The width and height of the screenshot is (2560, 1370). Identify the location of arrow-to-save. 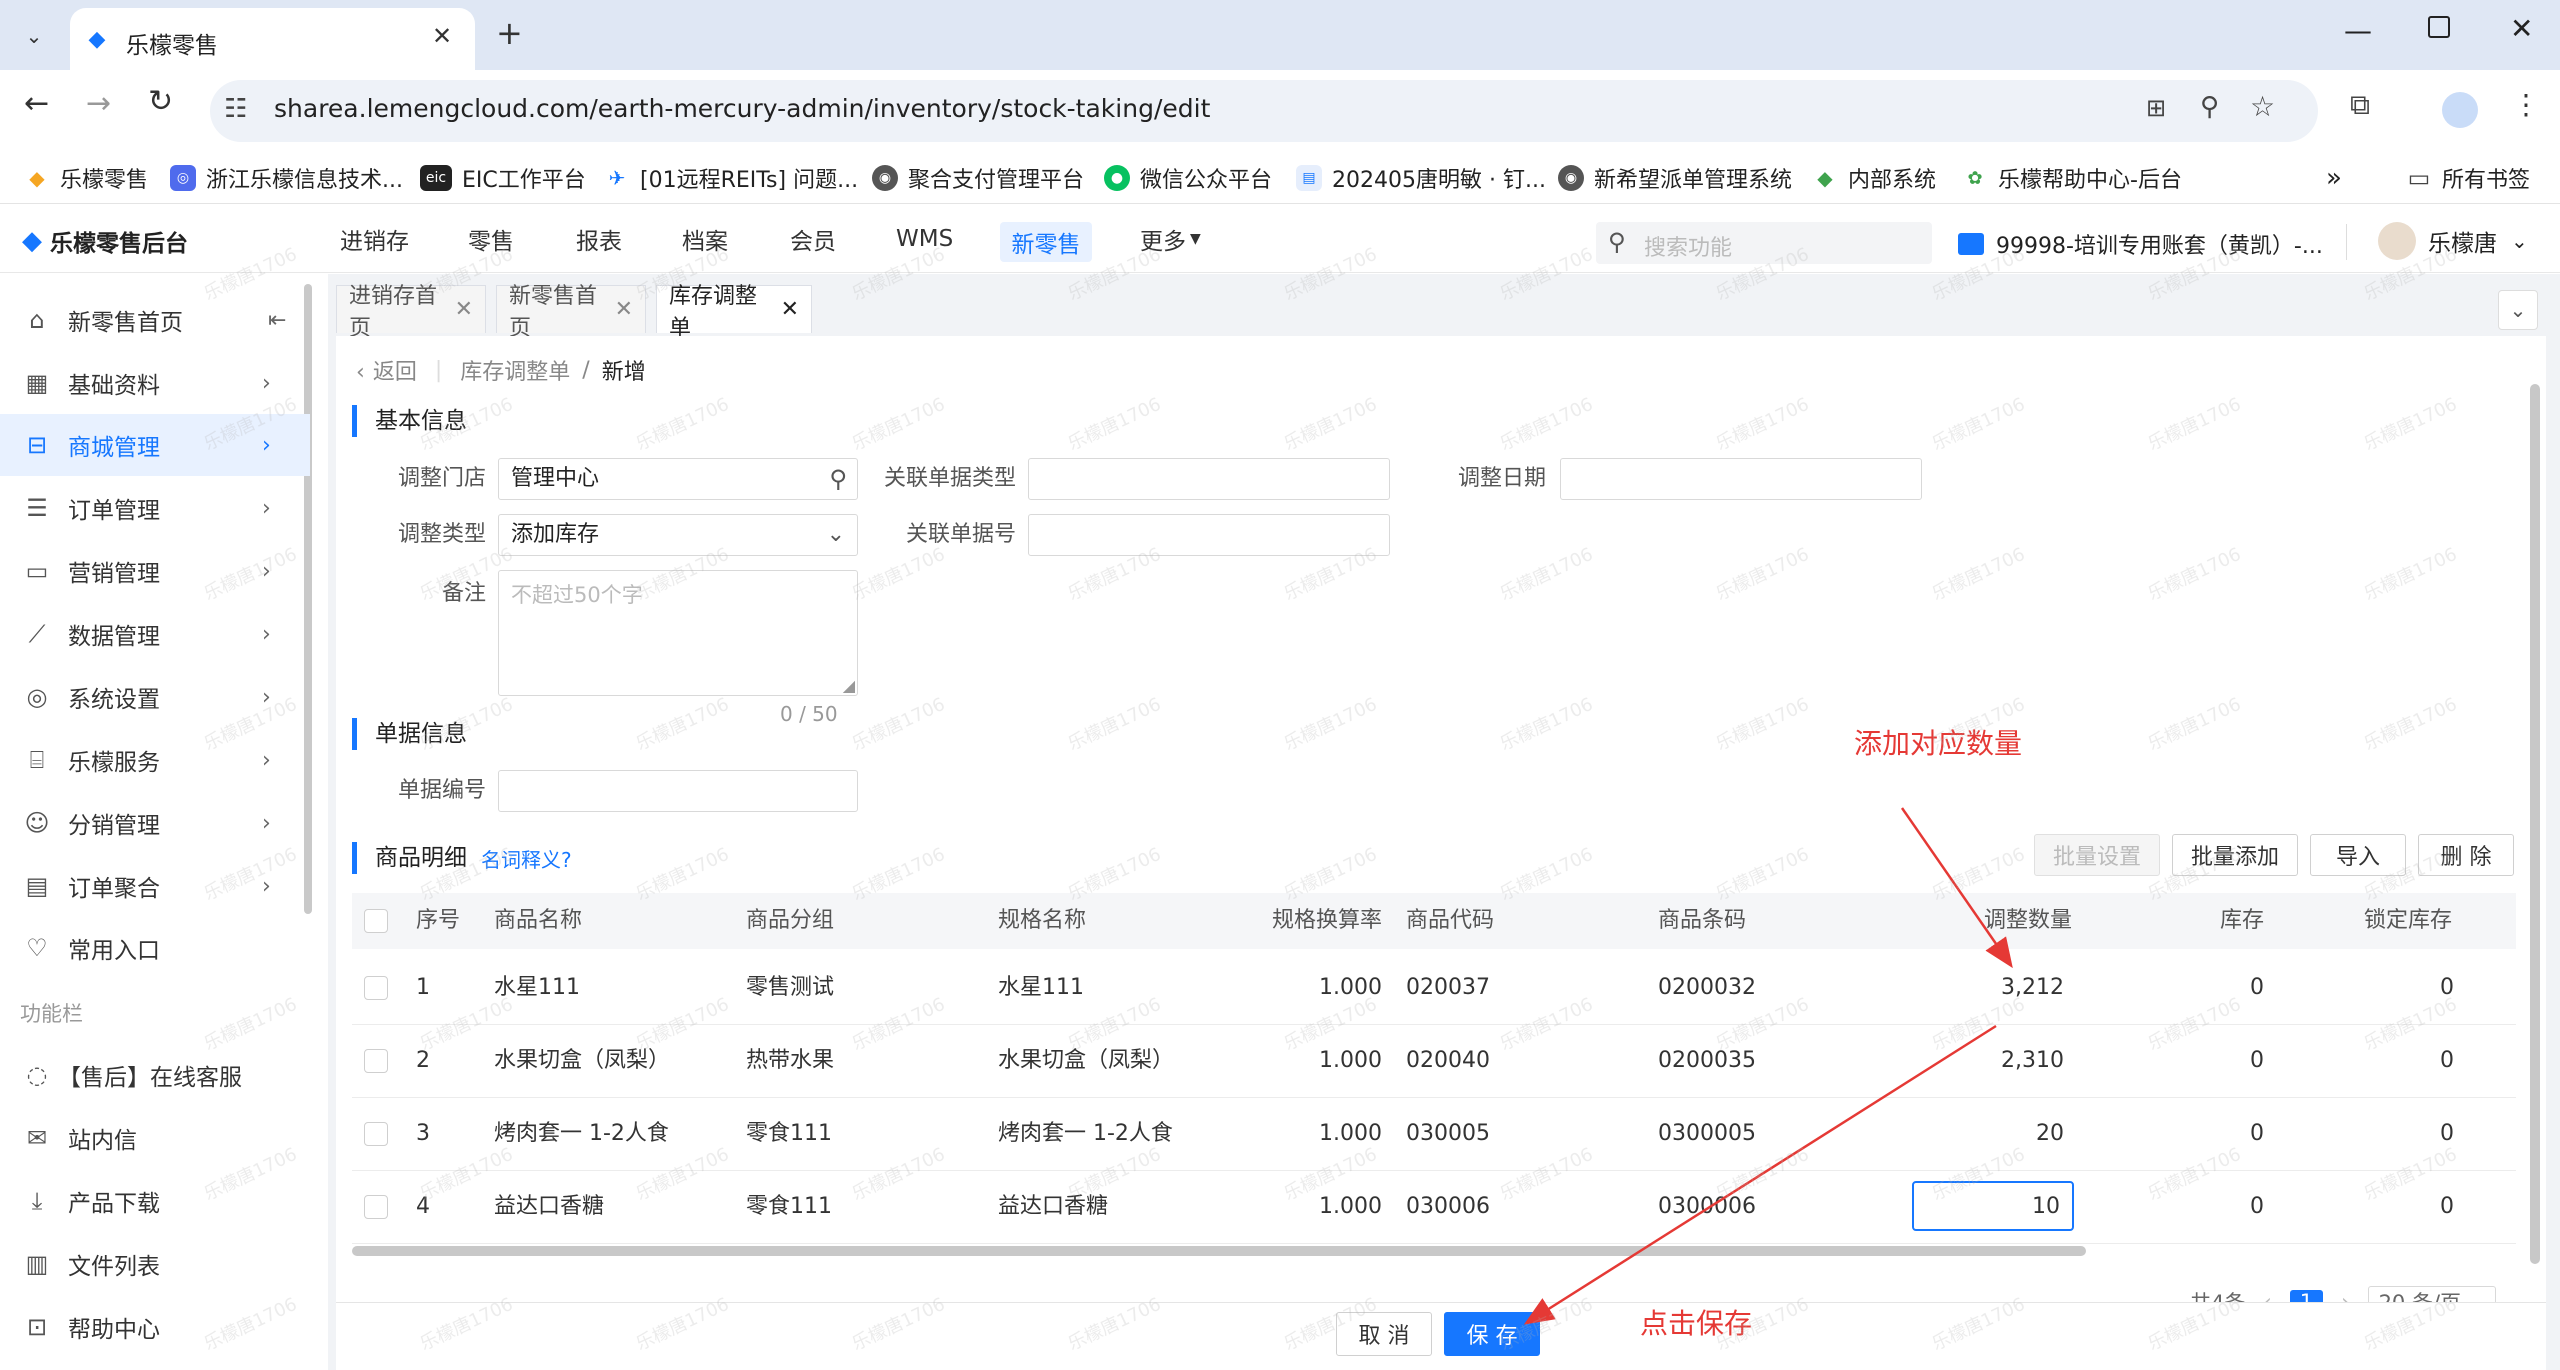
(1760, 1174).